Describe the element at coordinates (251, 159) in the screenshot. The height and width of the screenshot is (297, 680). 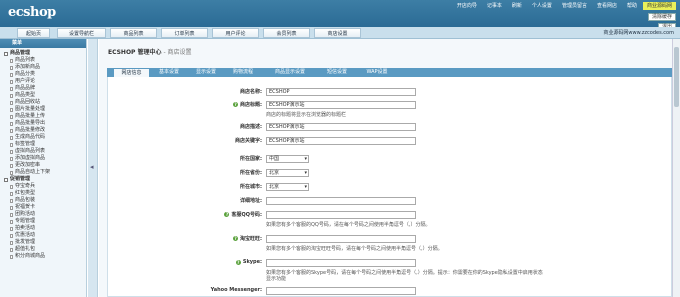
I see `label-country: 所在国家:` at that location.